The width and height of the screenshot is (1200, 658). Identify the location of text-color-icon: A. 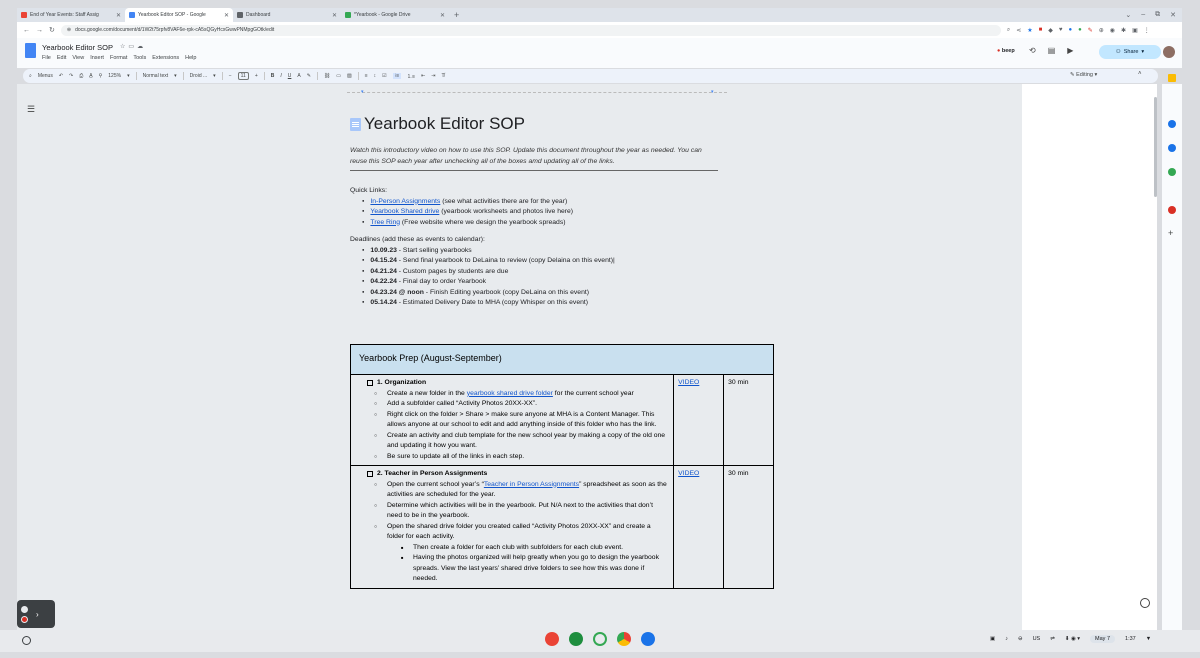
(298, 76).